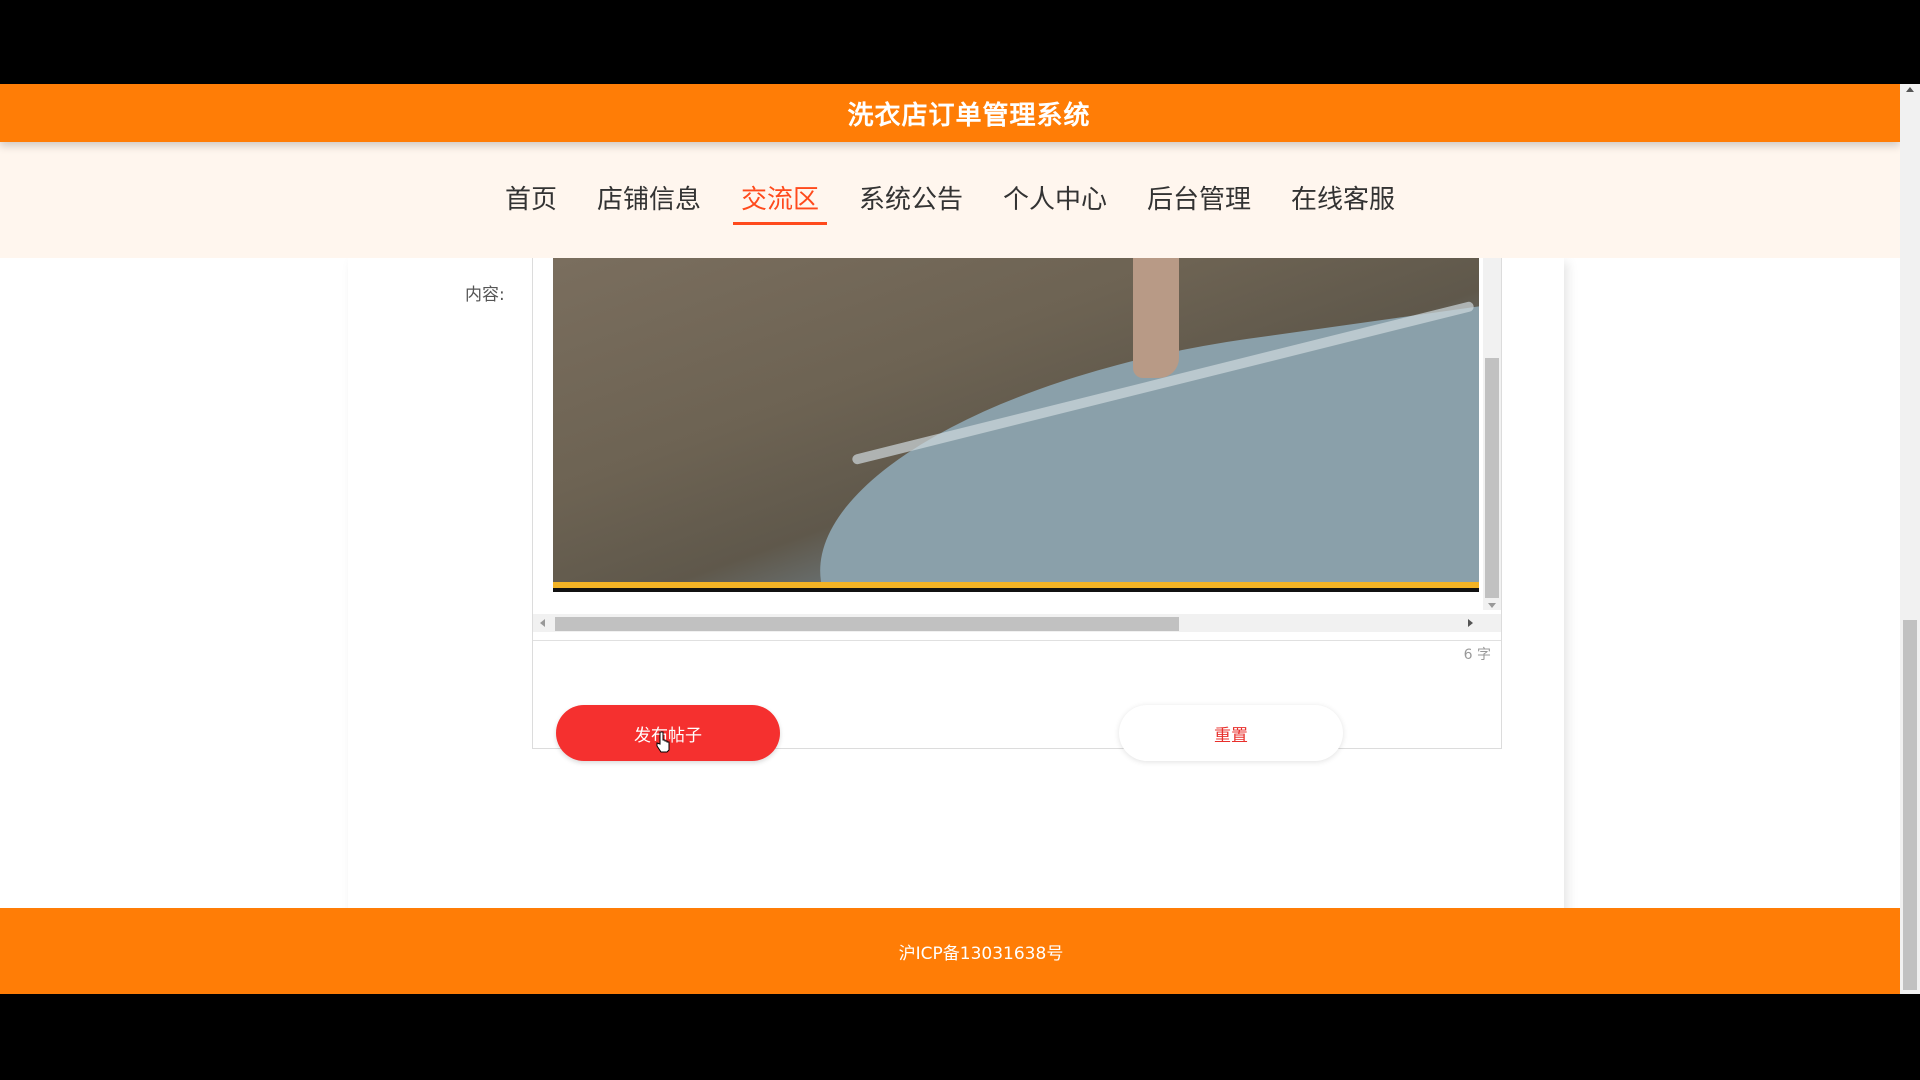 The width and height of the screenshot is (1920, 1080). I want to click on nav-item-announcements: 系统公告, so click(911, 200).